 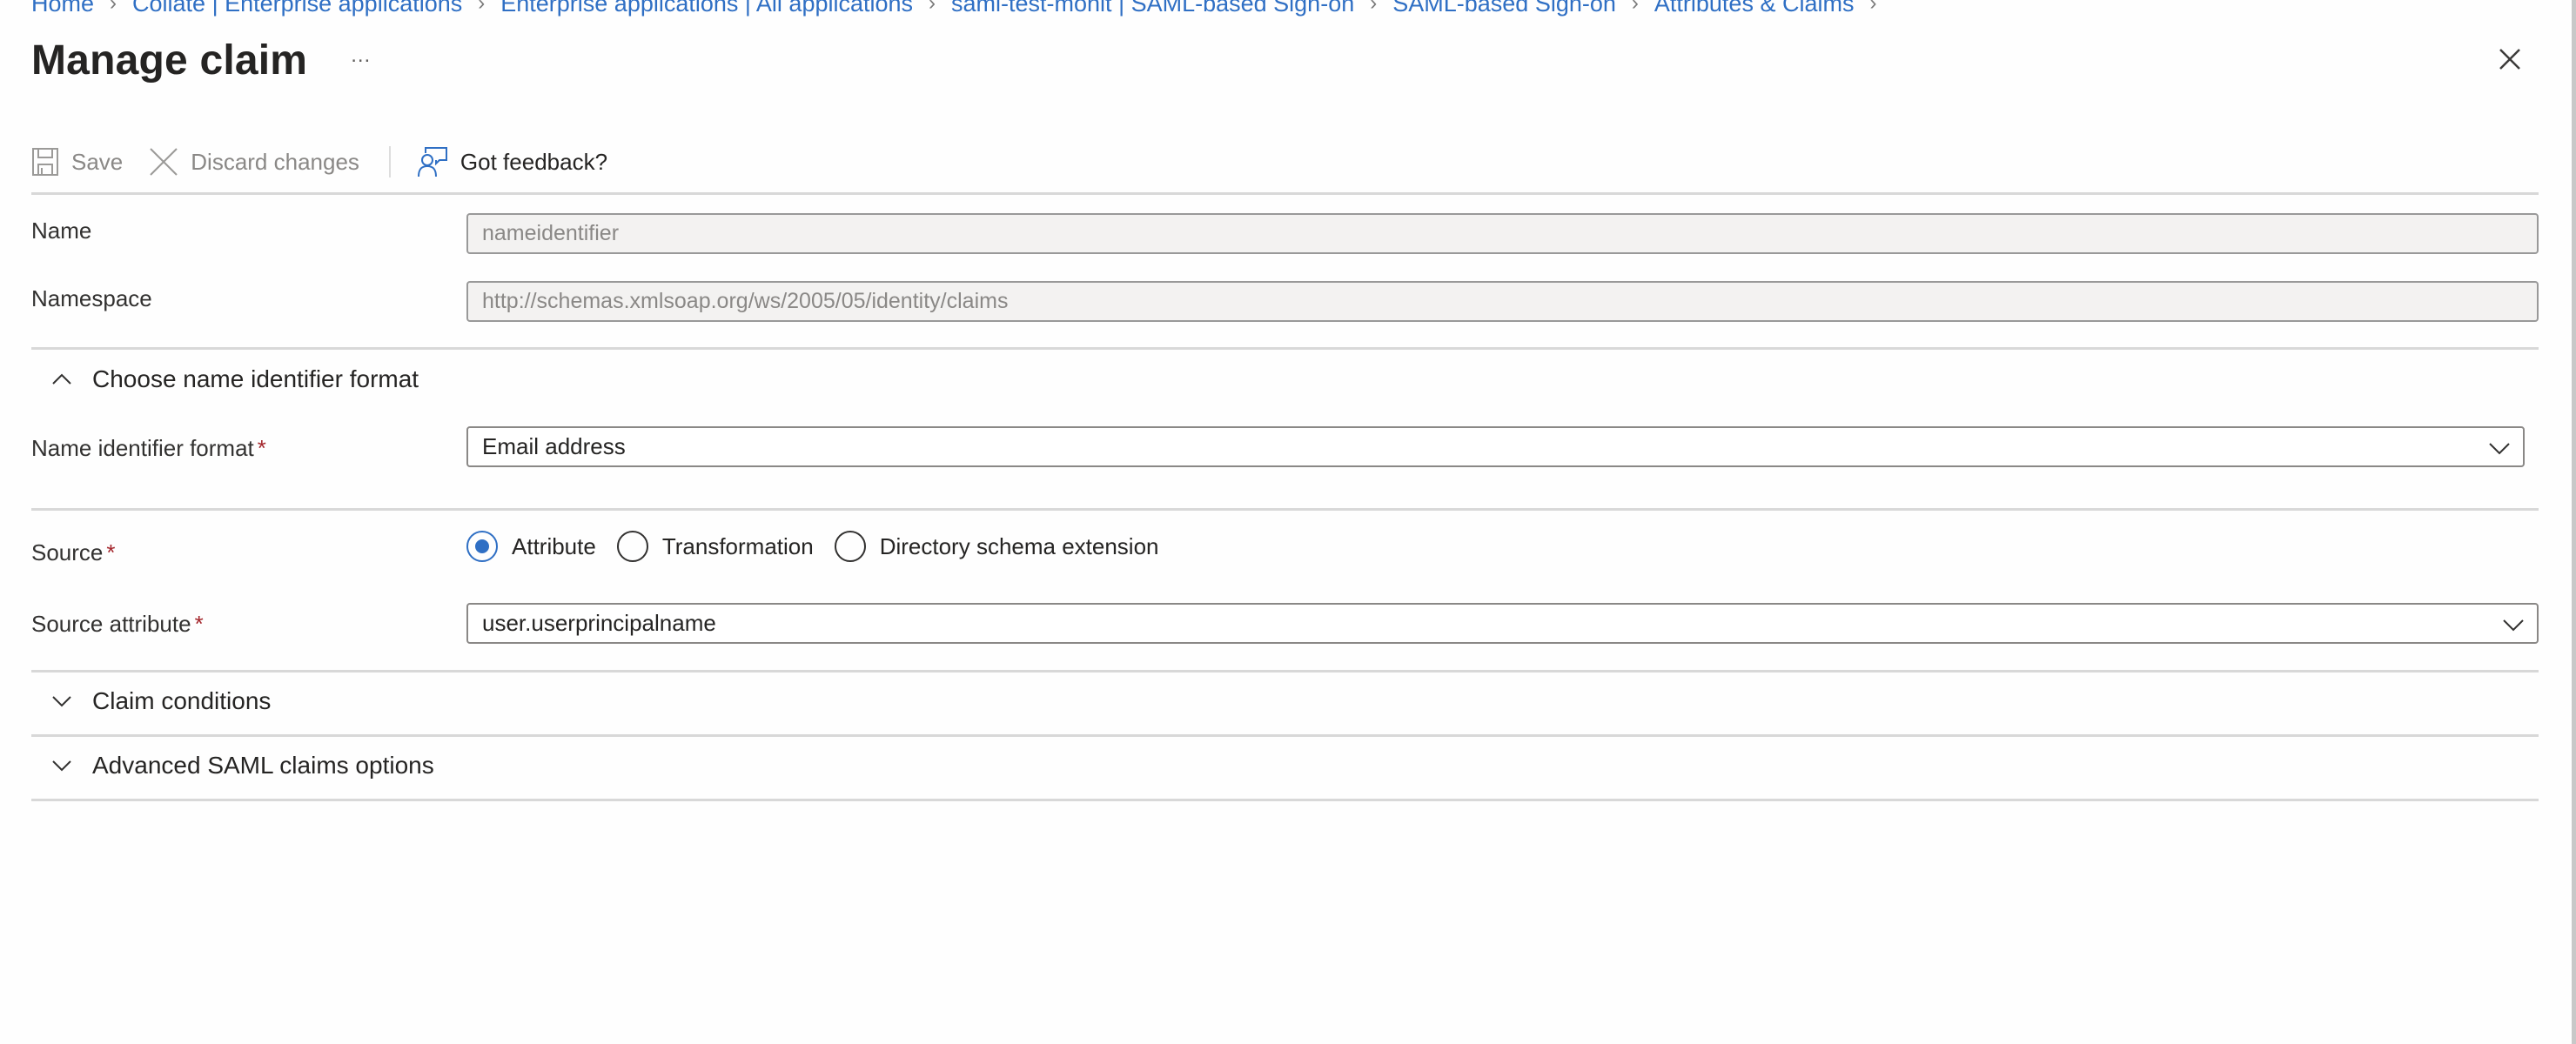 I want to click on save-button: Save, so click(x=77, y=162).